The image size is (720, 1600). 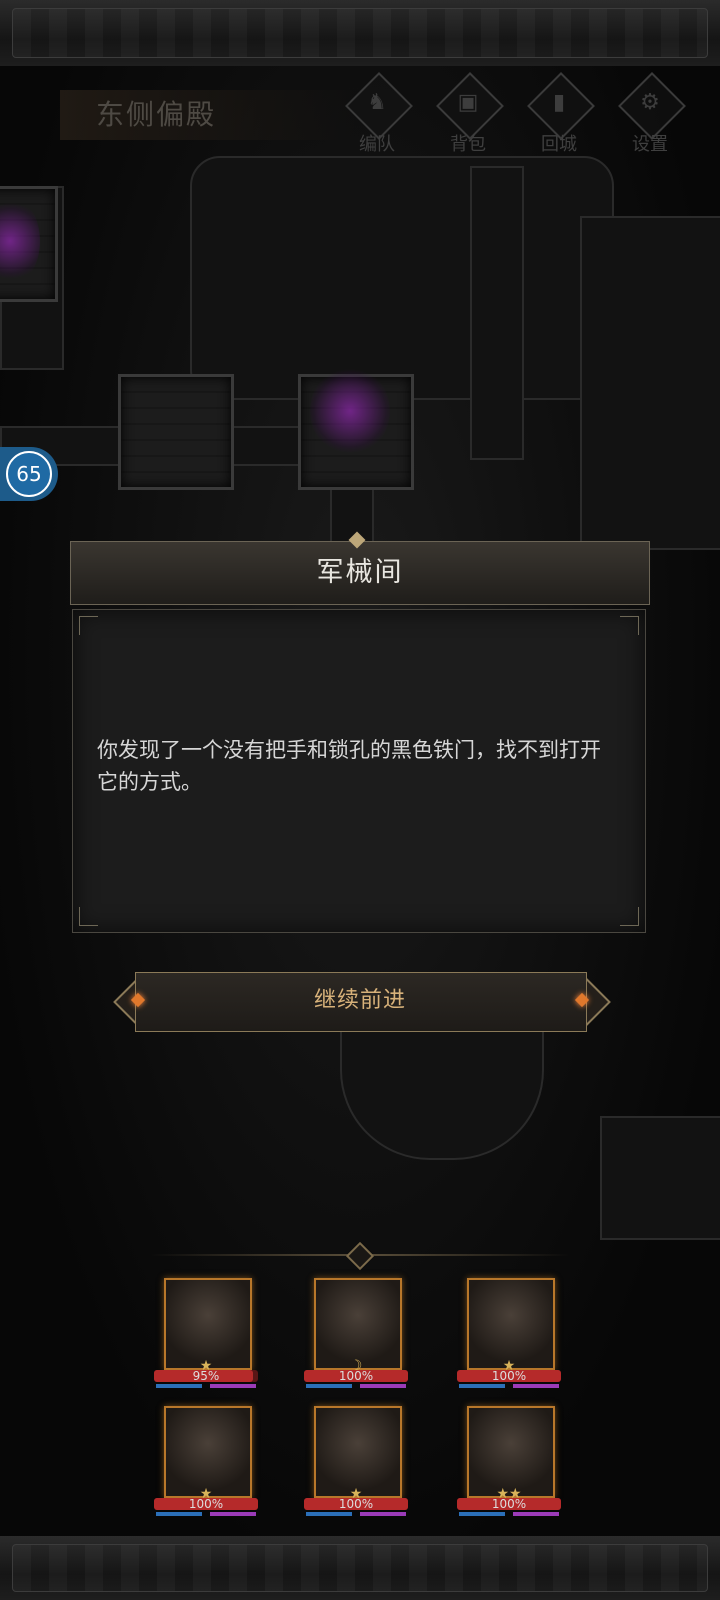 I want to click on hero-card: ☽ 100%, so click(x=356, y=1337).